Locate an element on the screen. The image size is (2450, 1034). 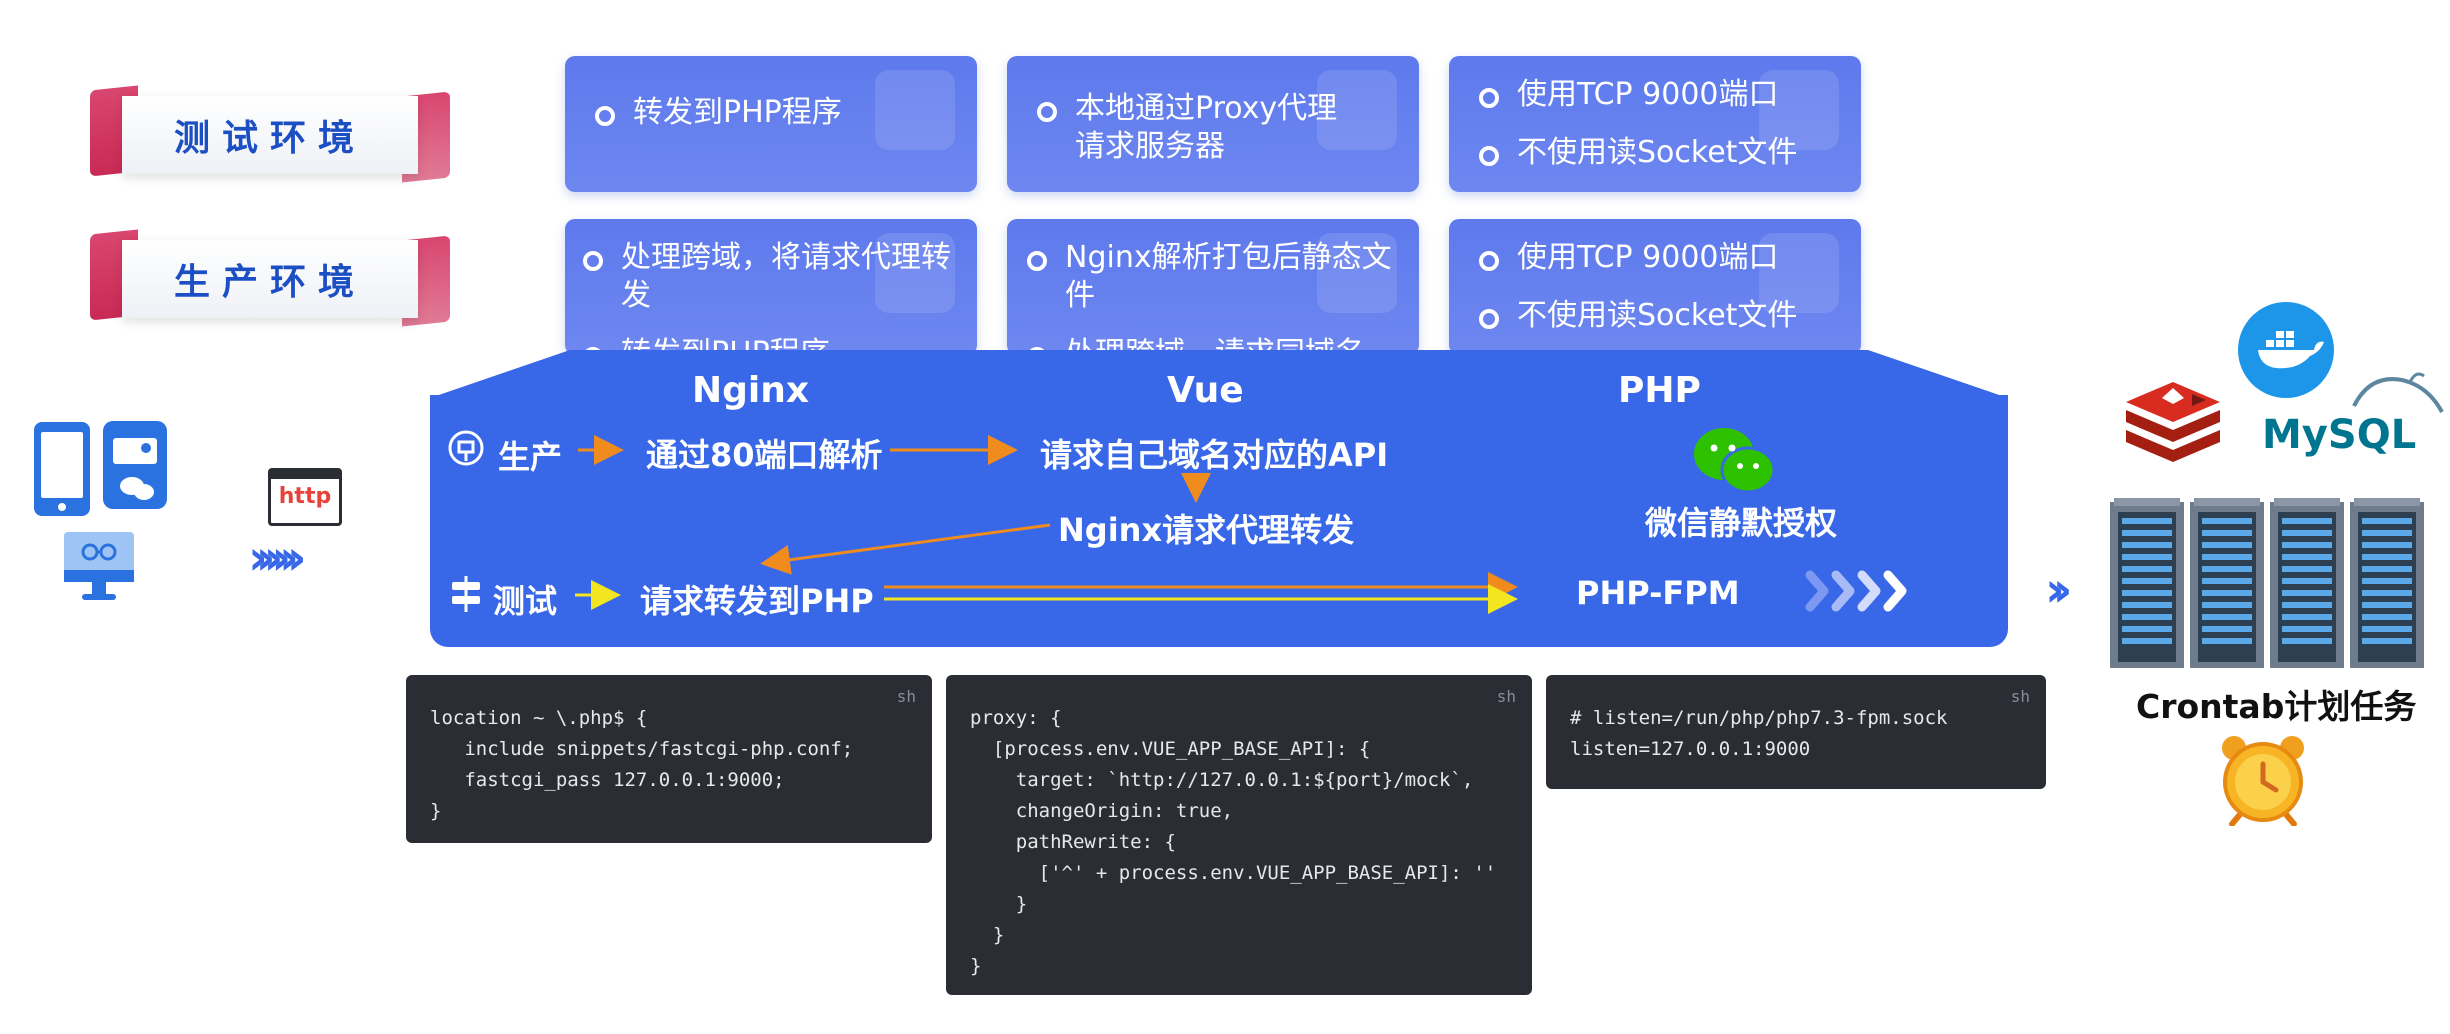
test-php-card: 使用TCP 9000端口 不使用读Socket文件 is located at coordinates (1655, 124).